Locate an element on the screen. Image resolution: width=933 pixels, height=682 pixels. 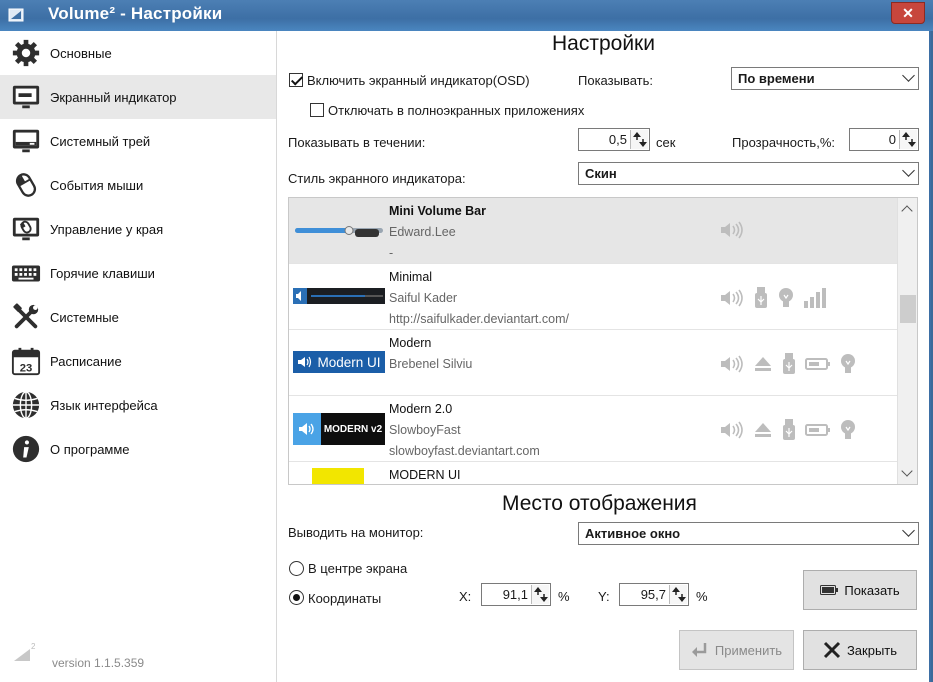
y-stepper: 95,7 is located at coordinates (654, 594).